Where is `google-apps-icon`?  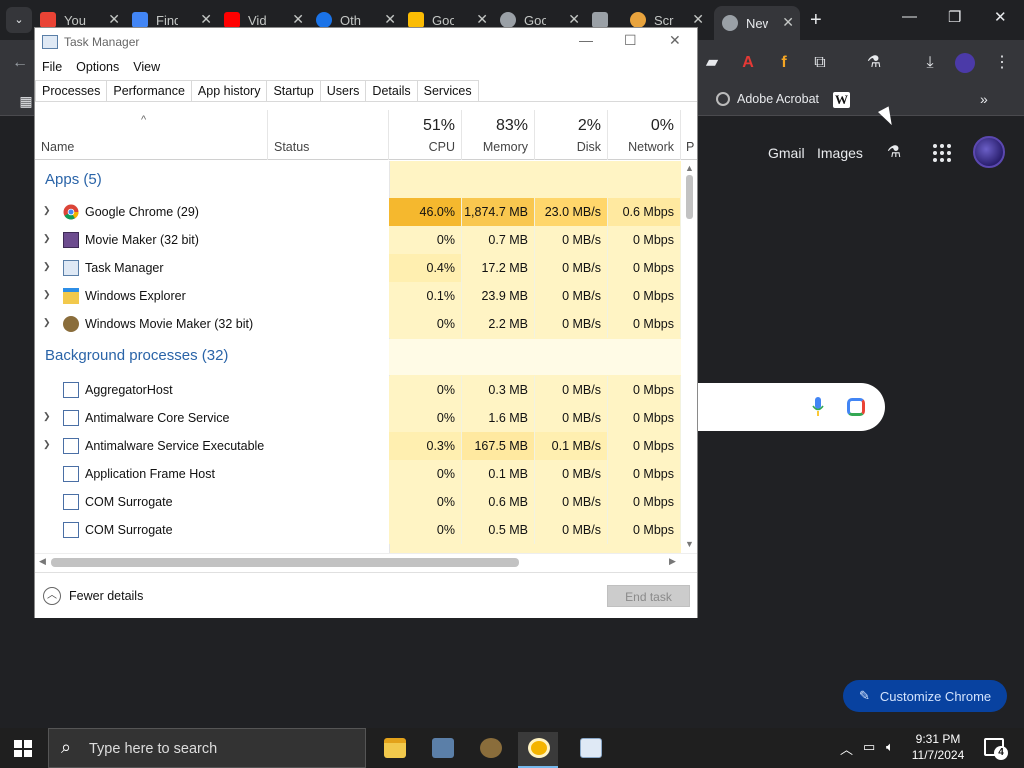 google-apps-icon is located at coordinates (942, 153).